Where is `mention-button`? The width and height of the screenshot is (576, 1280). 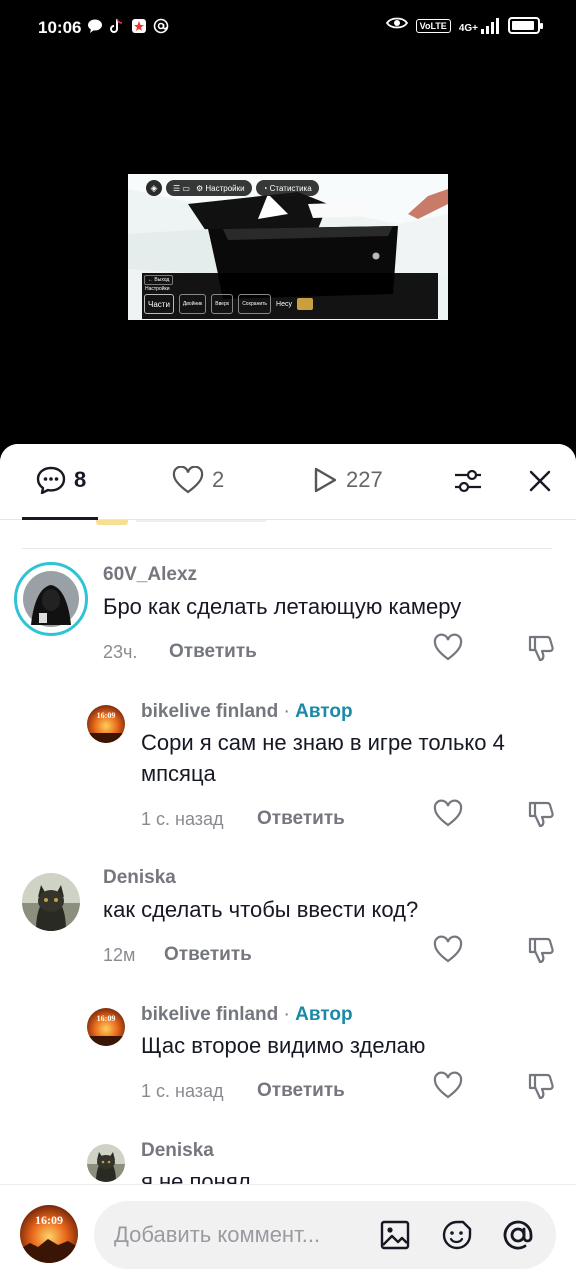
mention-button is located at coordinates (518, 1235).